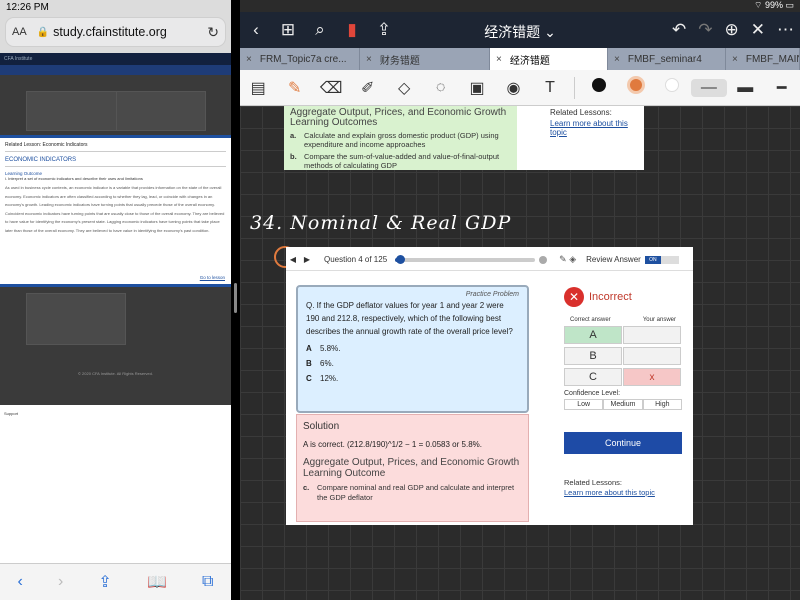  I want to click on notes-topbar: ‹ ⊞ ⌕ ▮ ⇪ 经济错题 ⌄ ↶ ↷ ⊕ ✕ ⋯, so click(520, 30).